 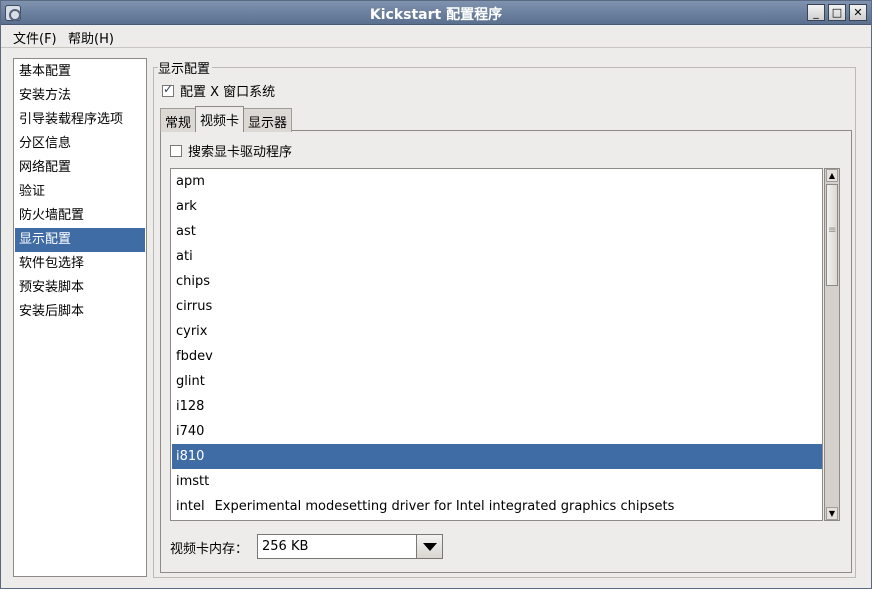 I want to click on video-memory-value: 256 KB, so click(x=285, y=546).